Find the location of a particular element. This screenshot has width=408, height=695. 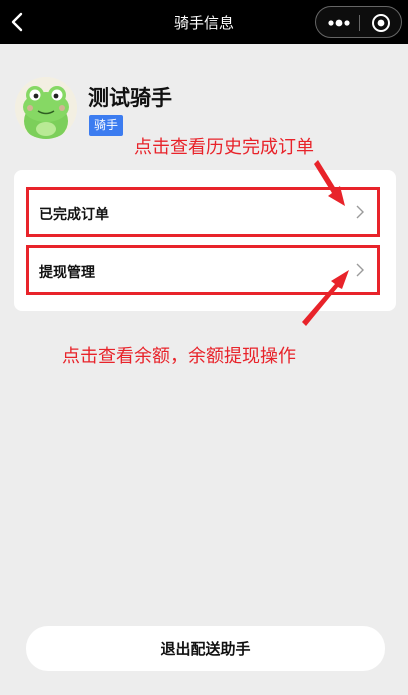

balance-annotation: 点击查看余额，余额提现操作 is located at coordinates (179, 356).